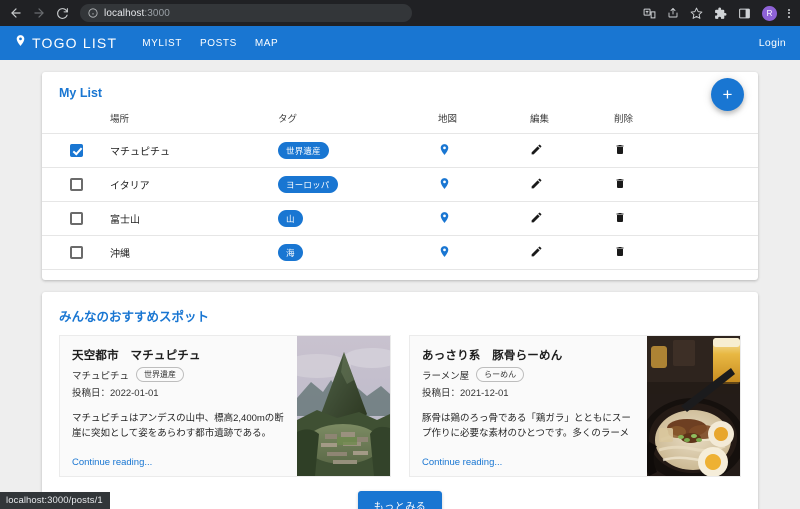 The width and height of the screenshot is (800, 509). Describe the element at coordinates (446, 376) in the screenshot. I see `post-category: ラーメン屋` at that location.